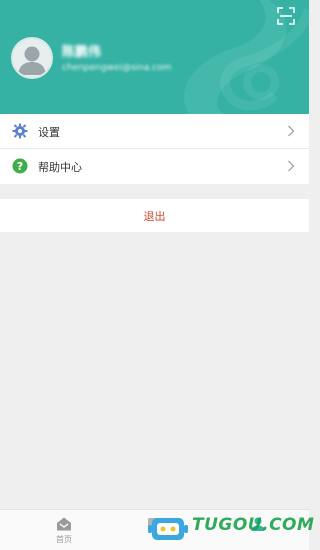 The image size is (320, 550). I want to click on tab-home: 首页, so click(51, 530).